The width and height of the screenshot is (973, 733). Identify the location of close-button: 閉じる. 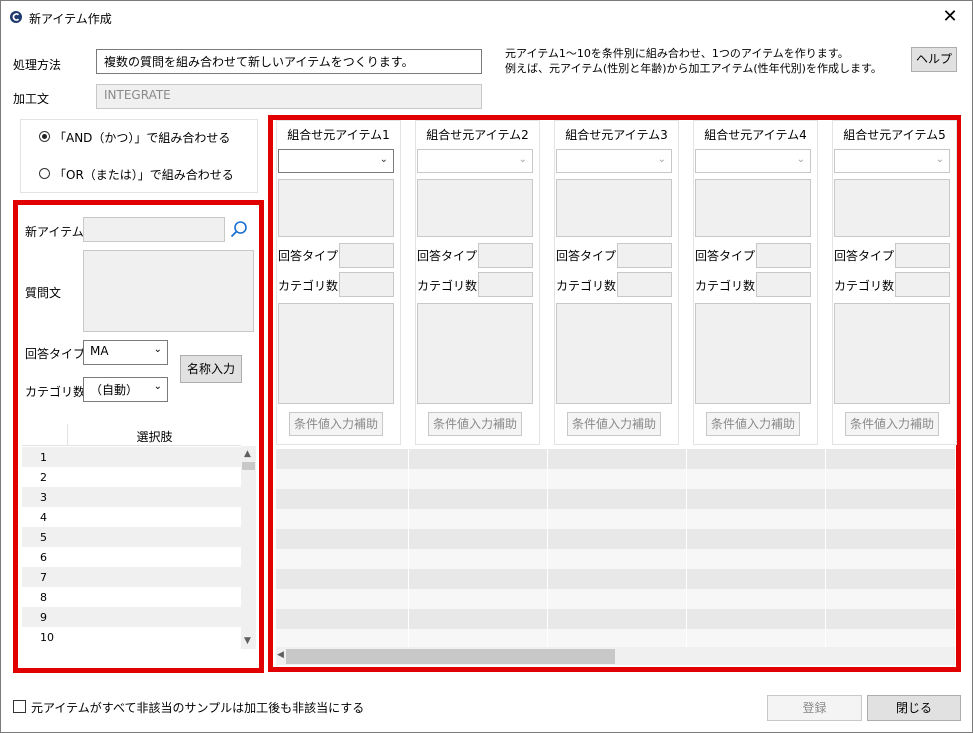
(914, 708).